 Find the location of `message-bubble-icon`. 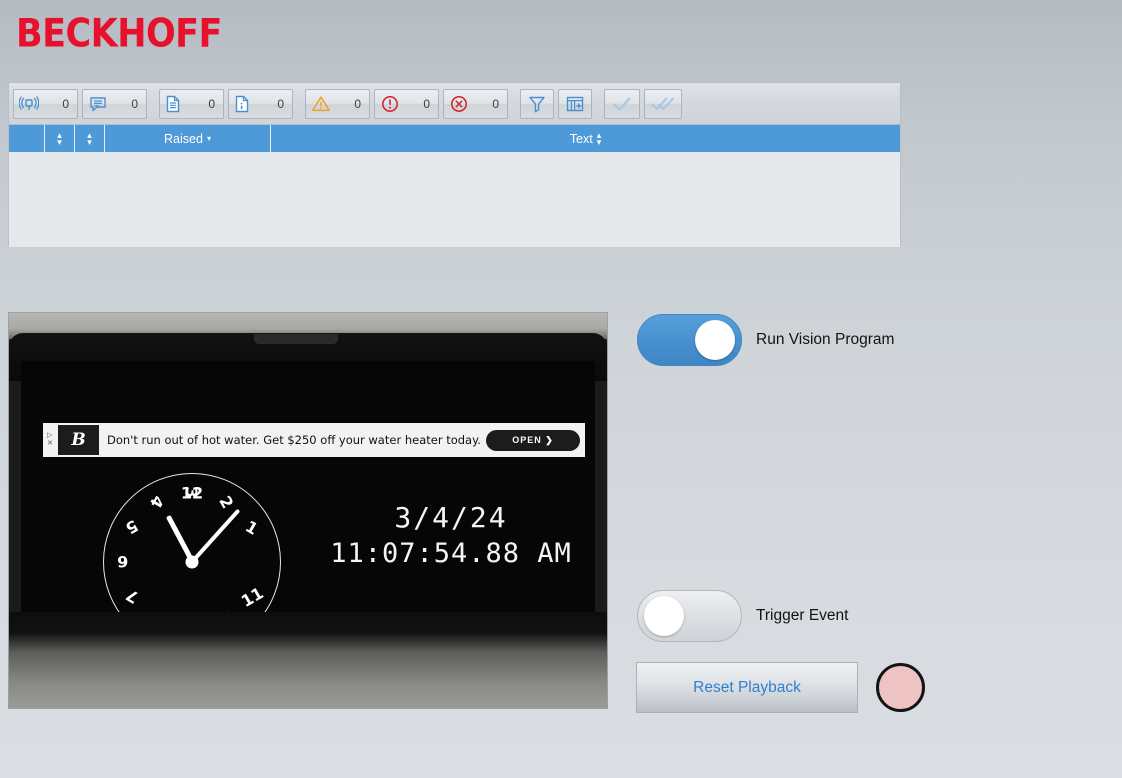

message-bubble-icon is located at coordinates (98, 104).